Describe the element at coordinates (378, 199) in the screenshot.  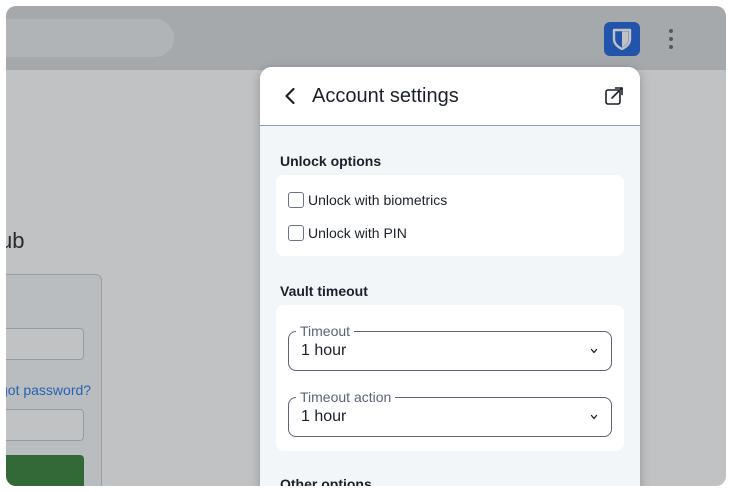
I see `biometrics-label: Unlock with biometrics` at that location.